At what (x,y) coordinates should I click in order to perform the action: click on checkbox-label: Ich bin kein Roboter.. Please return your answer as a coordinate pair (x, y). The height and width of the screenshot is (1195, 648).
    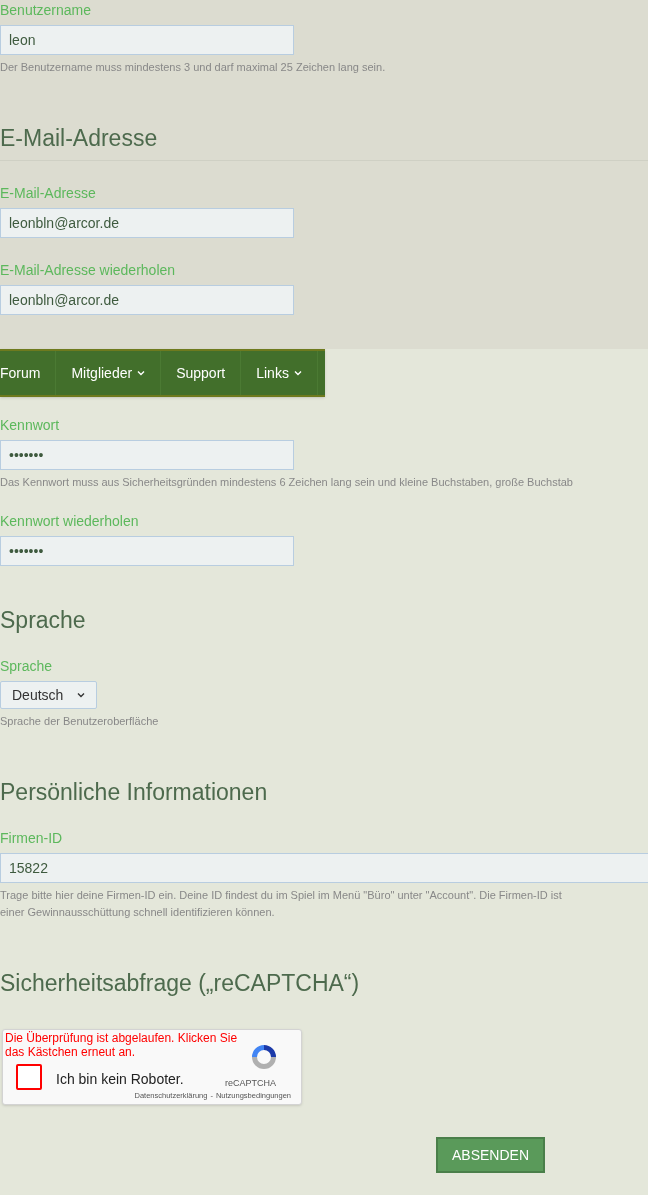
    Looking at the image, I should click on (120, 1079).